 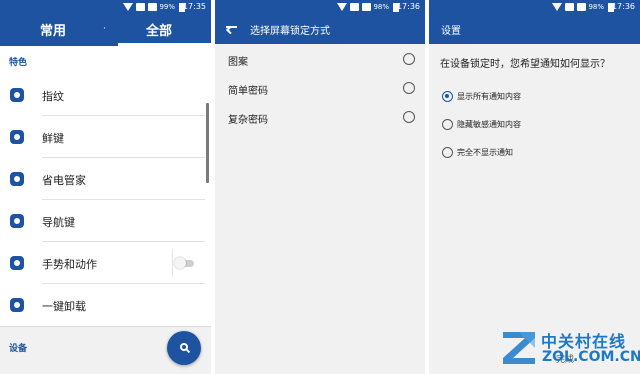 I want to click on navigation-key-icon, so click(x=17, y=221).